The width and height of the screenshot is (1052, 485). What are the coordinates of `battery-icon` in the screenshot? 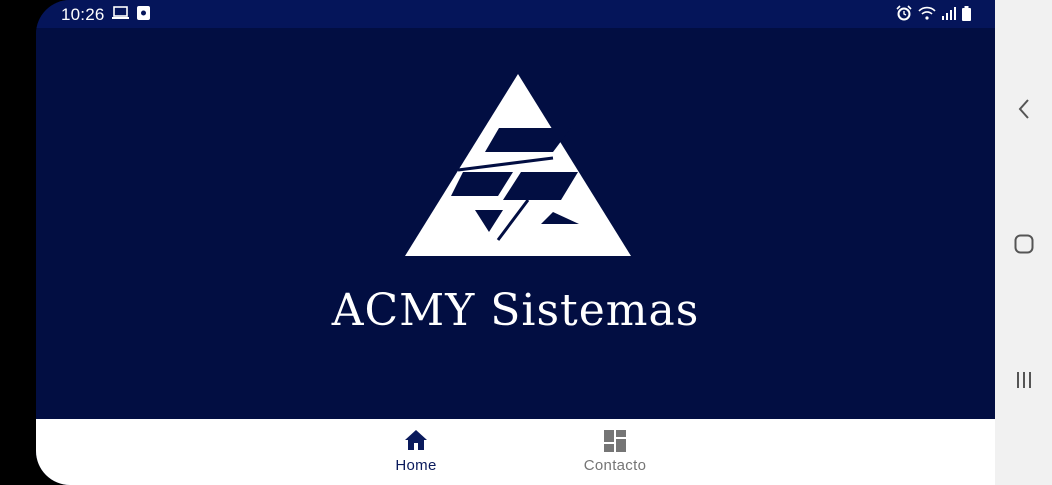 It's located at (966, 15).